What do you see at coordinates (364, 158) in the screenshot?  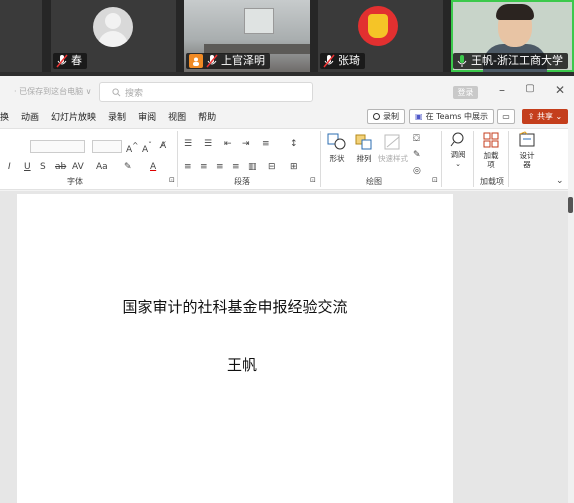 I see `arrange-label: 排列` at bounding box center [364, 158].